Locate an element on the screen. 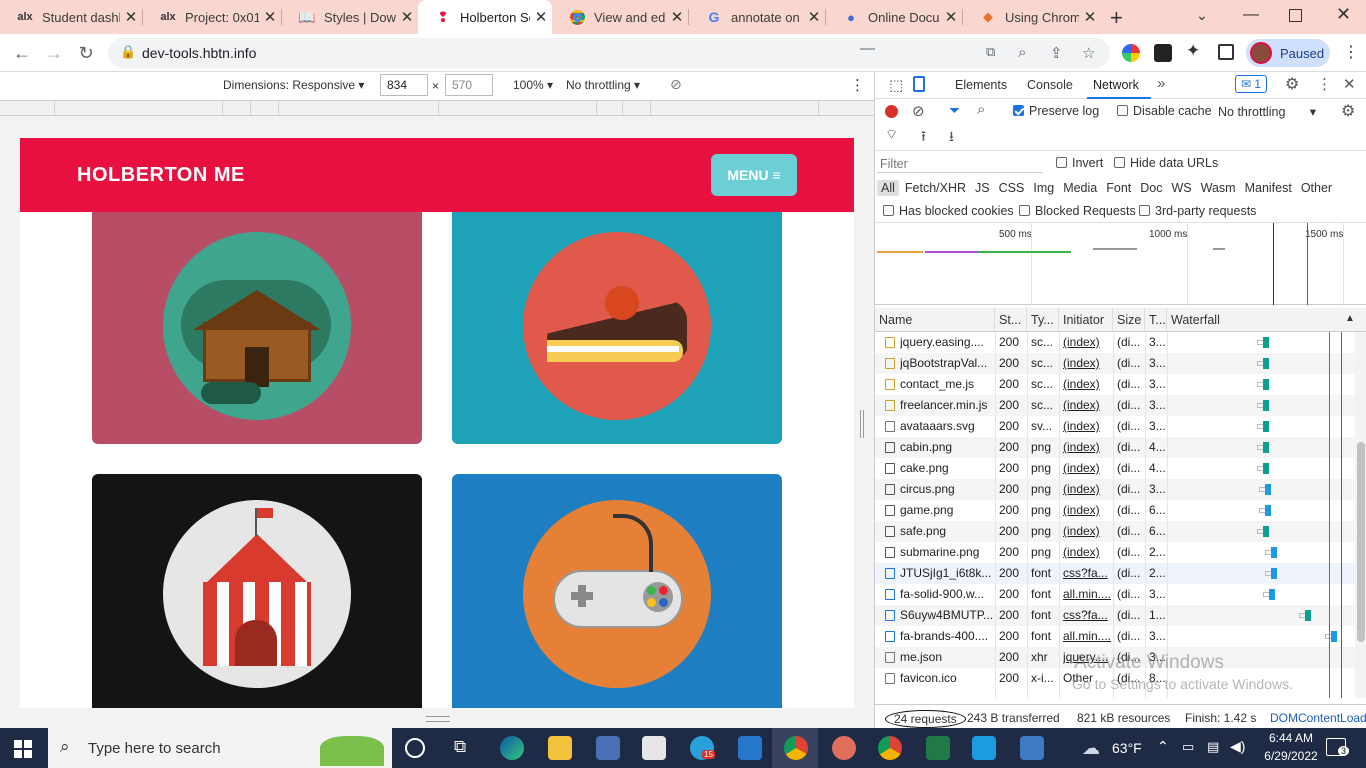 This screenshot has height=768, width=1366. new-tab-icon: + is located at coordinates (1116, 18).